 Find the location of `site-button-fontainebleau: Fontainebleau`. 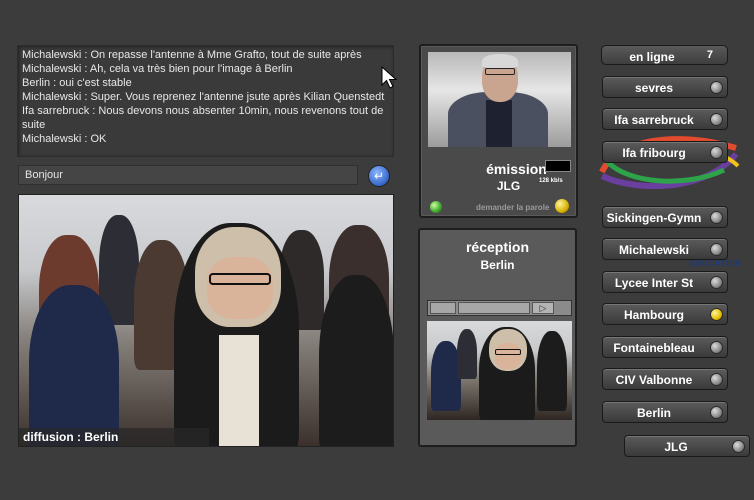

site-button-fontainebleau: Fontainebleau is located at coordinates (665, 347).